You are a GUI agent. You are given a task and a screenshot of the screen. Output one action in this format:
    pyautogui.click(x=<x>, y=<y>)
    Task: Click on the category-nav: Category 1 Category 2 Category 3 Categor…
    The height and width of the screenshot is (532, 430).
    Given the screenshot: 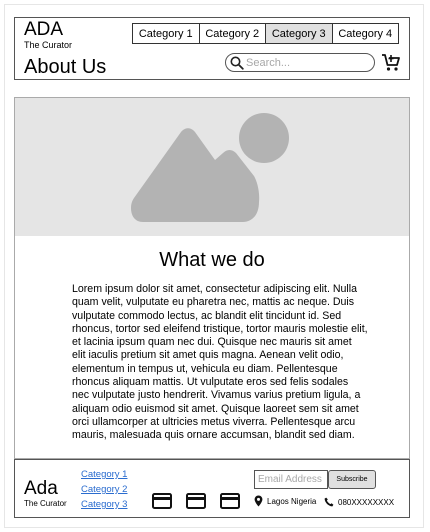 What is the action you would take?
    pyautogui.click(x=265, y=33)
    